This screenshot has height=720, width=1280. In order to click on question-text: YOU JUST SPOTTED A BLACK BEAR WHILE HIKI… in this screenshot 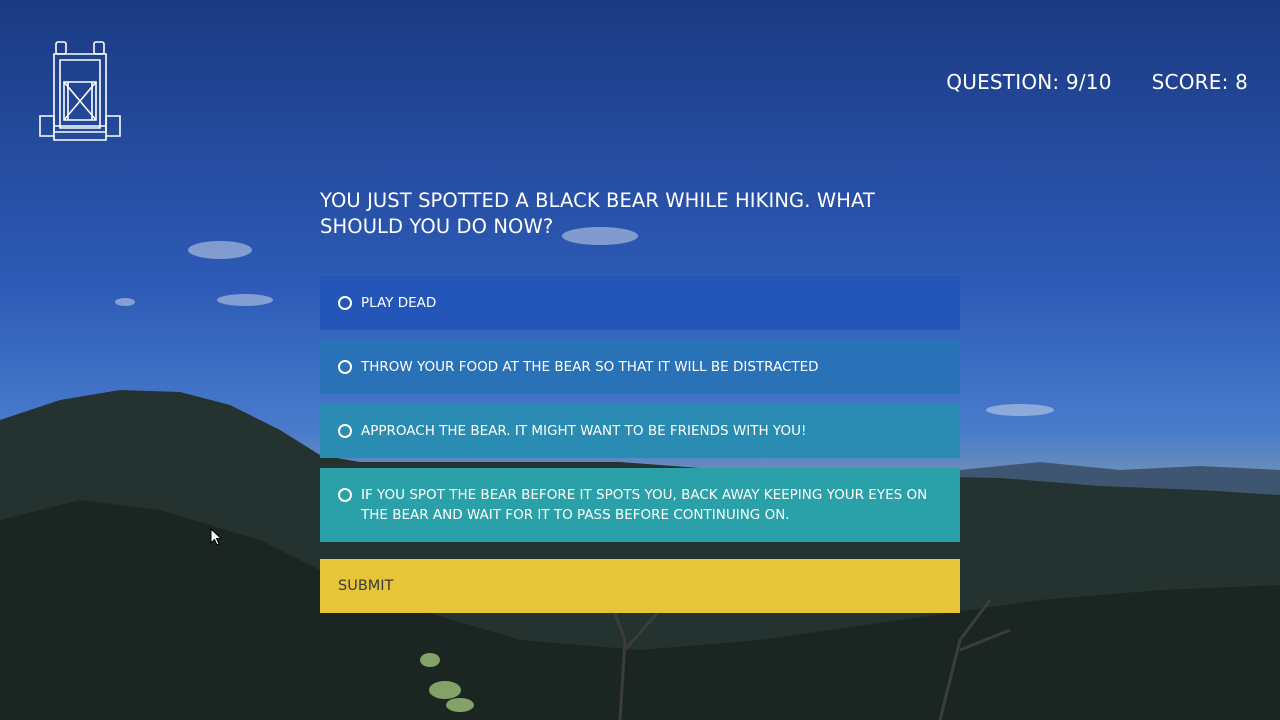, I will do `click(597, 213)`.